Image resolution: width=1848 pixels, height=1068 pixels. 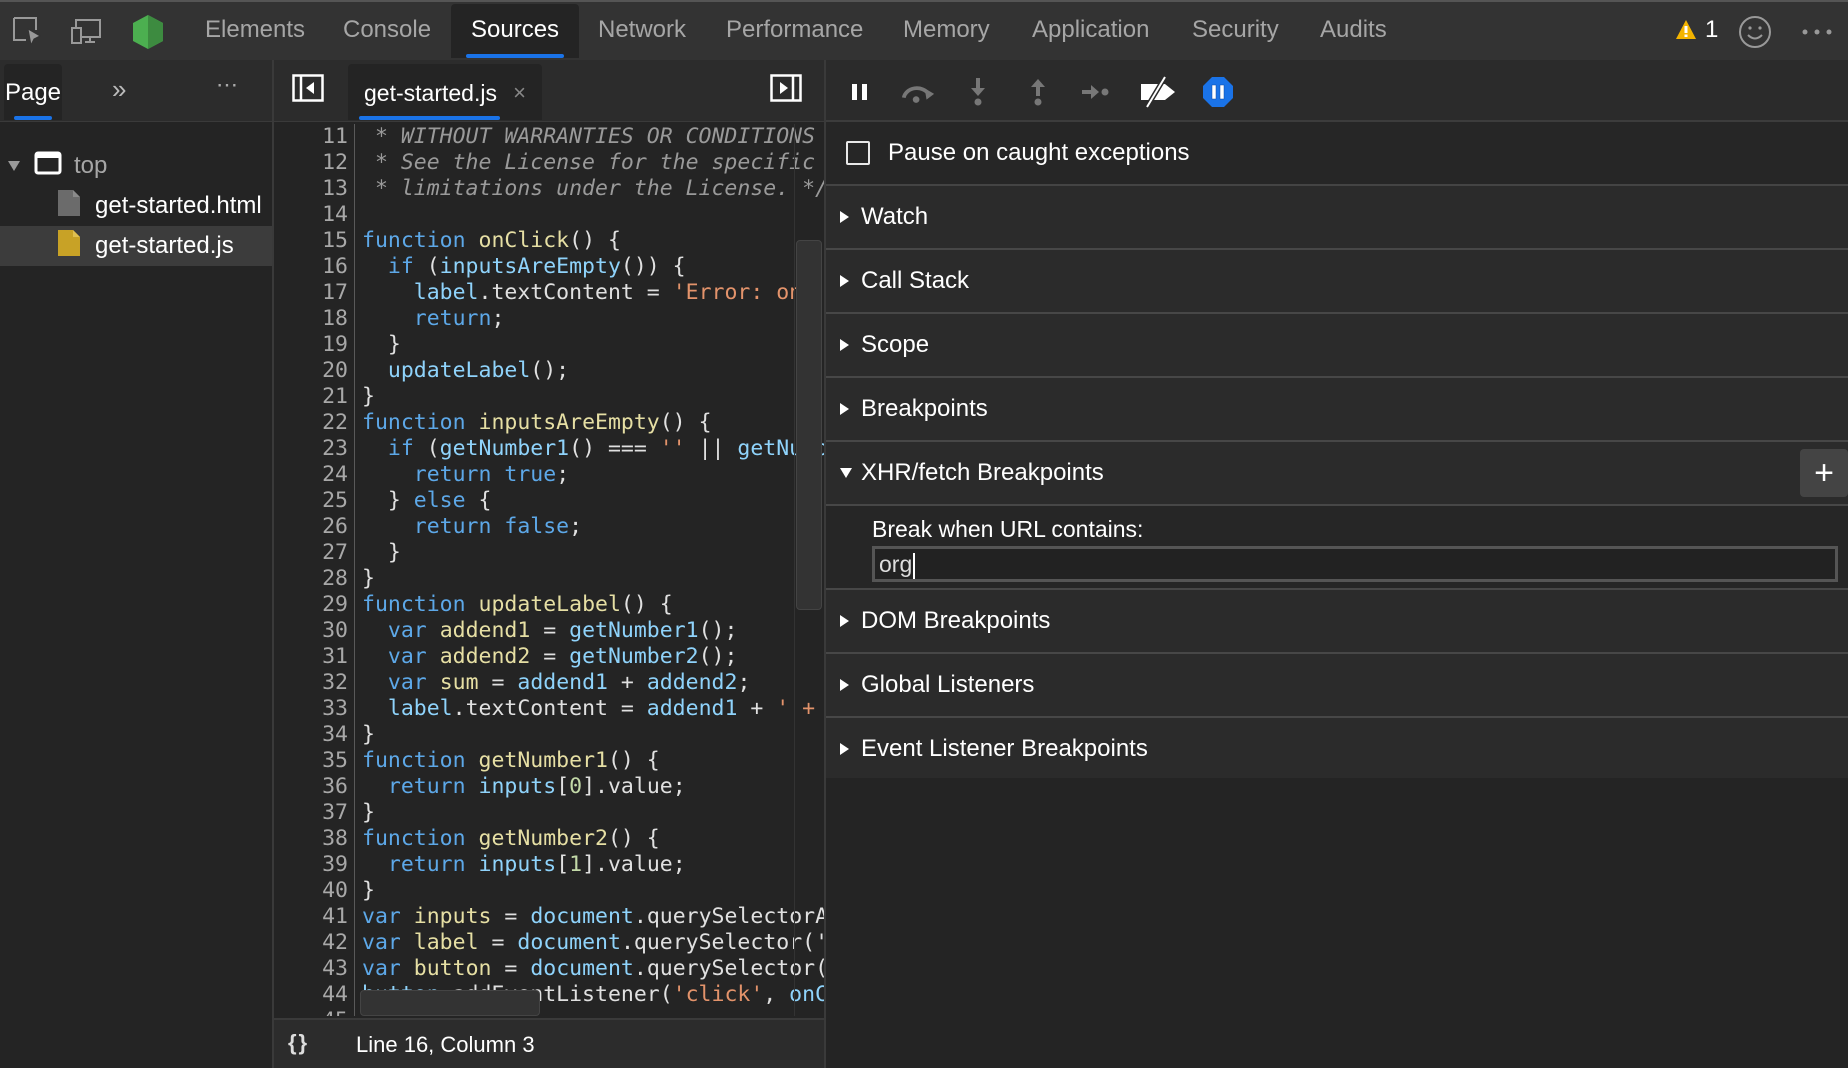 I want to click on line-number: 22, so click(x=311, y=423).